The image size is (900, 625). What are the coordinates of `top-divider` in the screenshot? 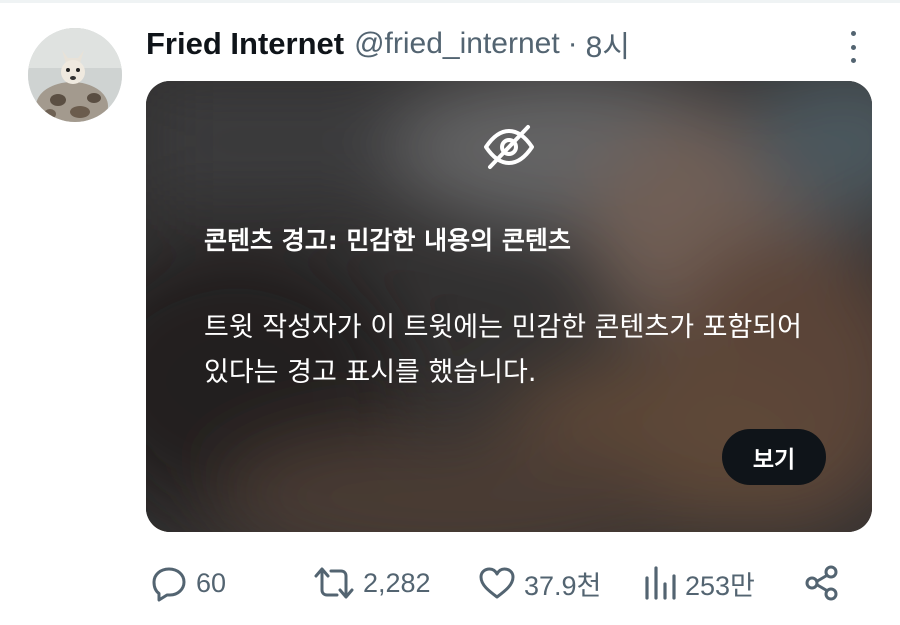 It's located at (450, 1).